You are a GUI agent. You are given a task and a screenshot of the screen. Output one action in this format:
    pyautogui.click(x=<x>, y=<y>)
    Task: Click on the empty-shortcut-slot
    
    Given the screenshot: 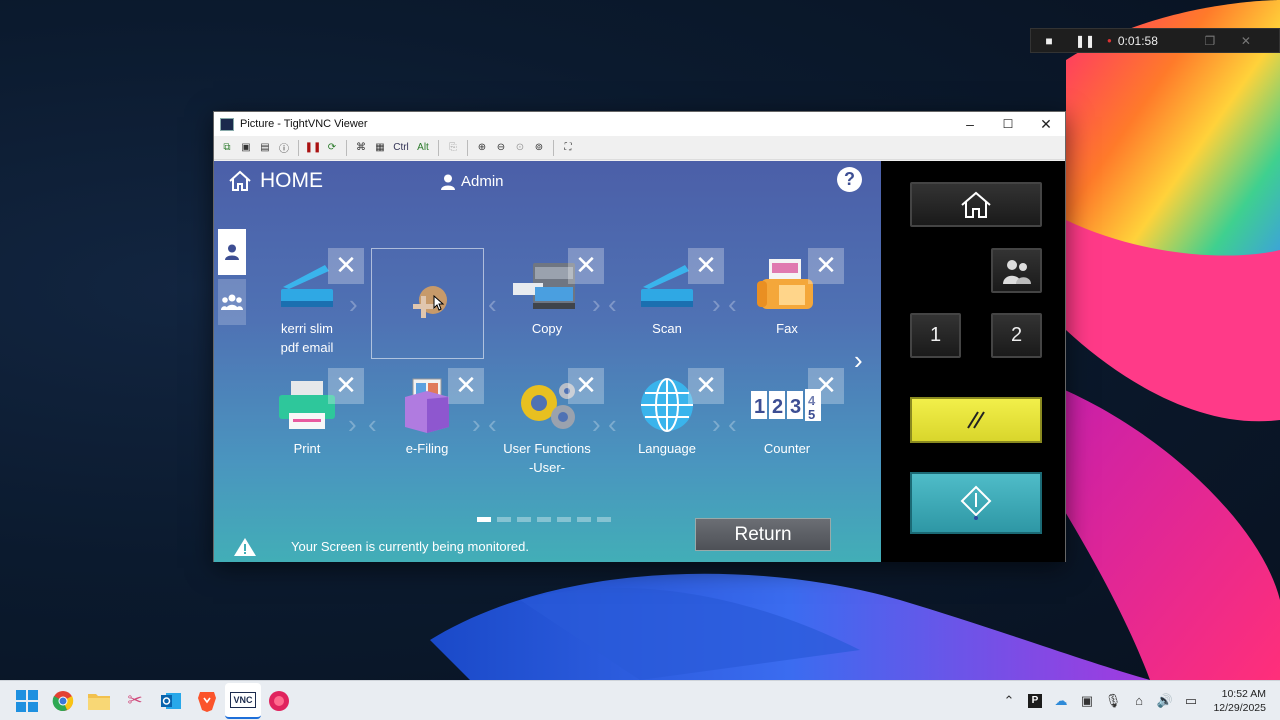 What is the action you would take?
    pyautogui.click(x=427, y=303)
    